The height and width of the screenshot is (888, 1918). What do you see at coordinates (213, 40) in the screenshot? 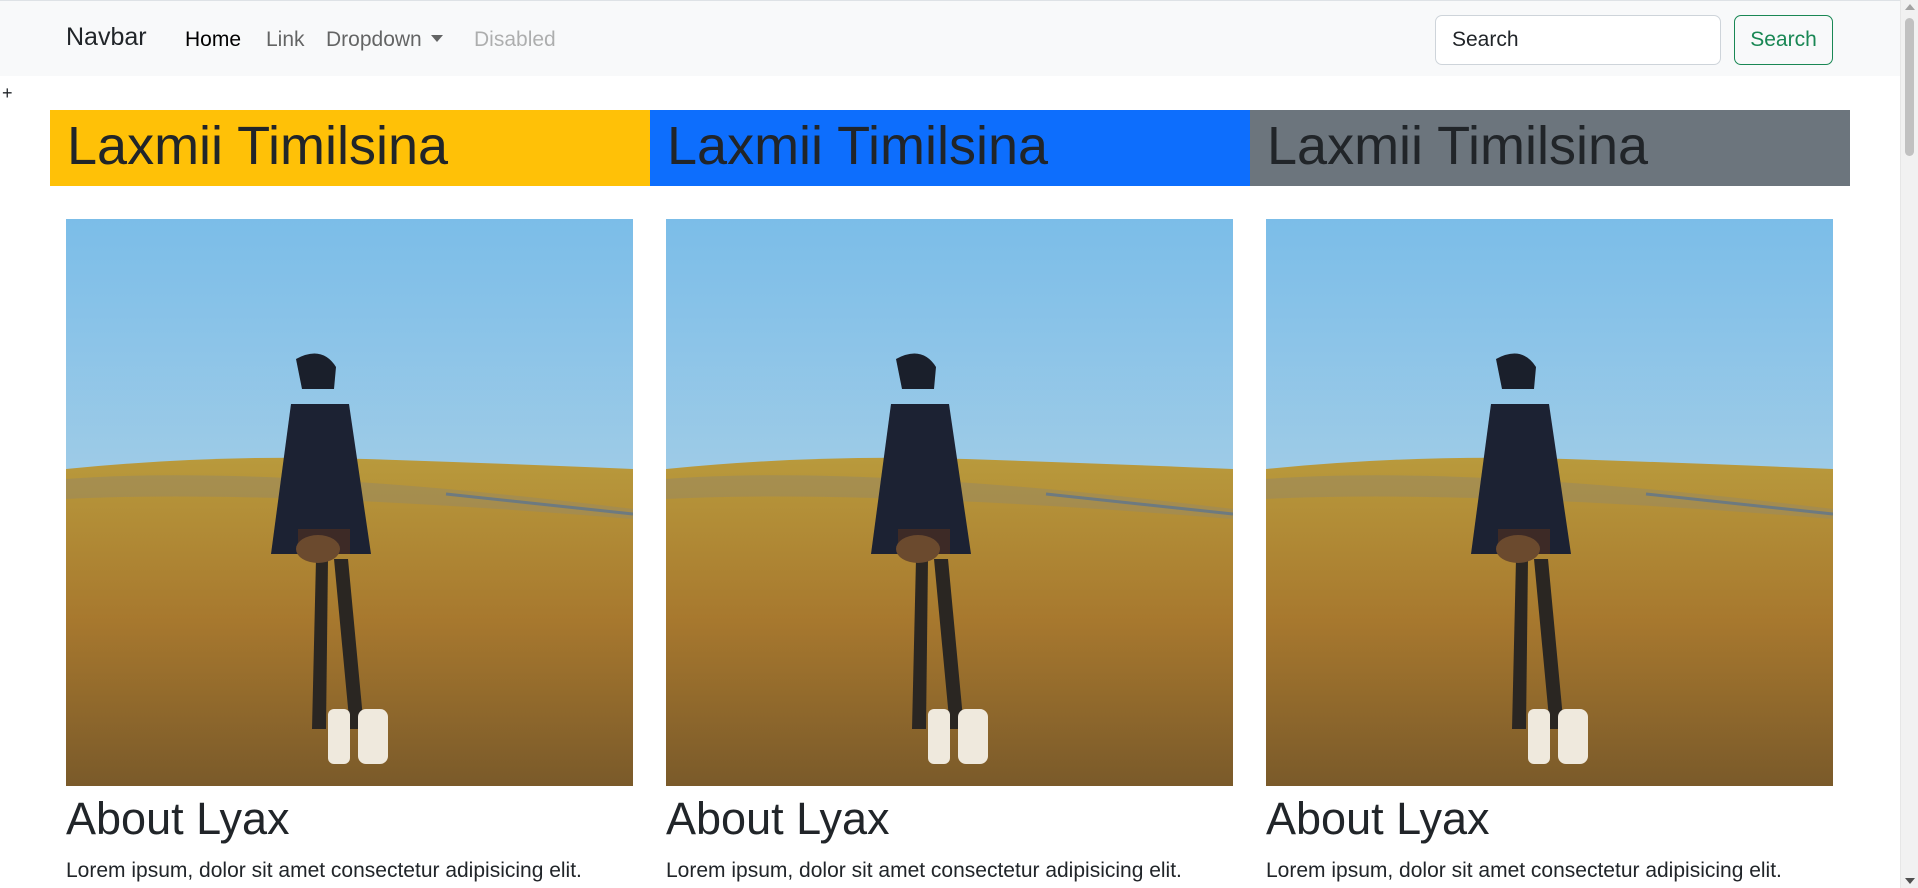
I see `nav-link-home: Home` at bounding box center [213, 40].